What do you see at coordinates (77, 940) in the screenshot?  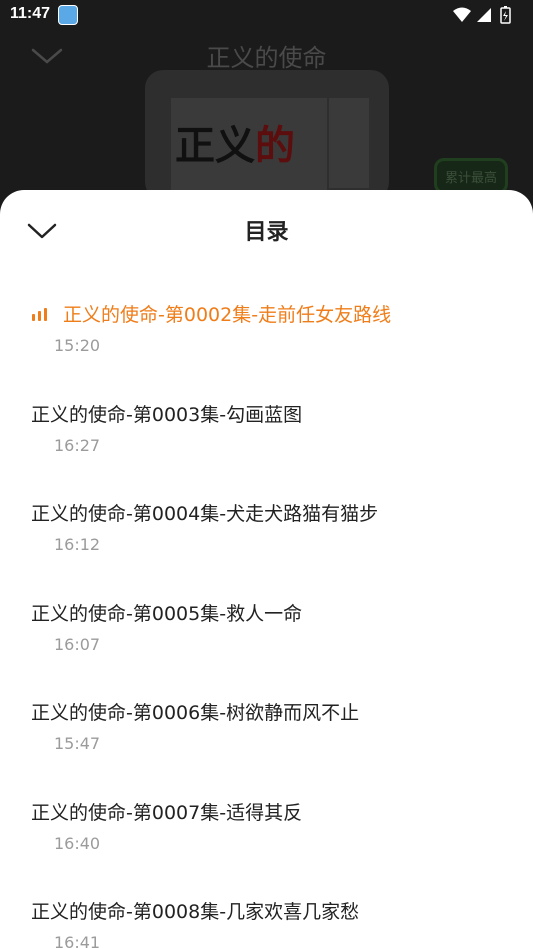 I see `episode-duration: 16:41` at bounding box center [77, 940].